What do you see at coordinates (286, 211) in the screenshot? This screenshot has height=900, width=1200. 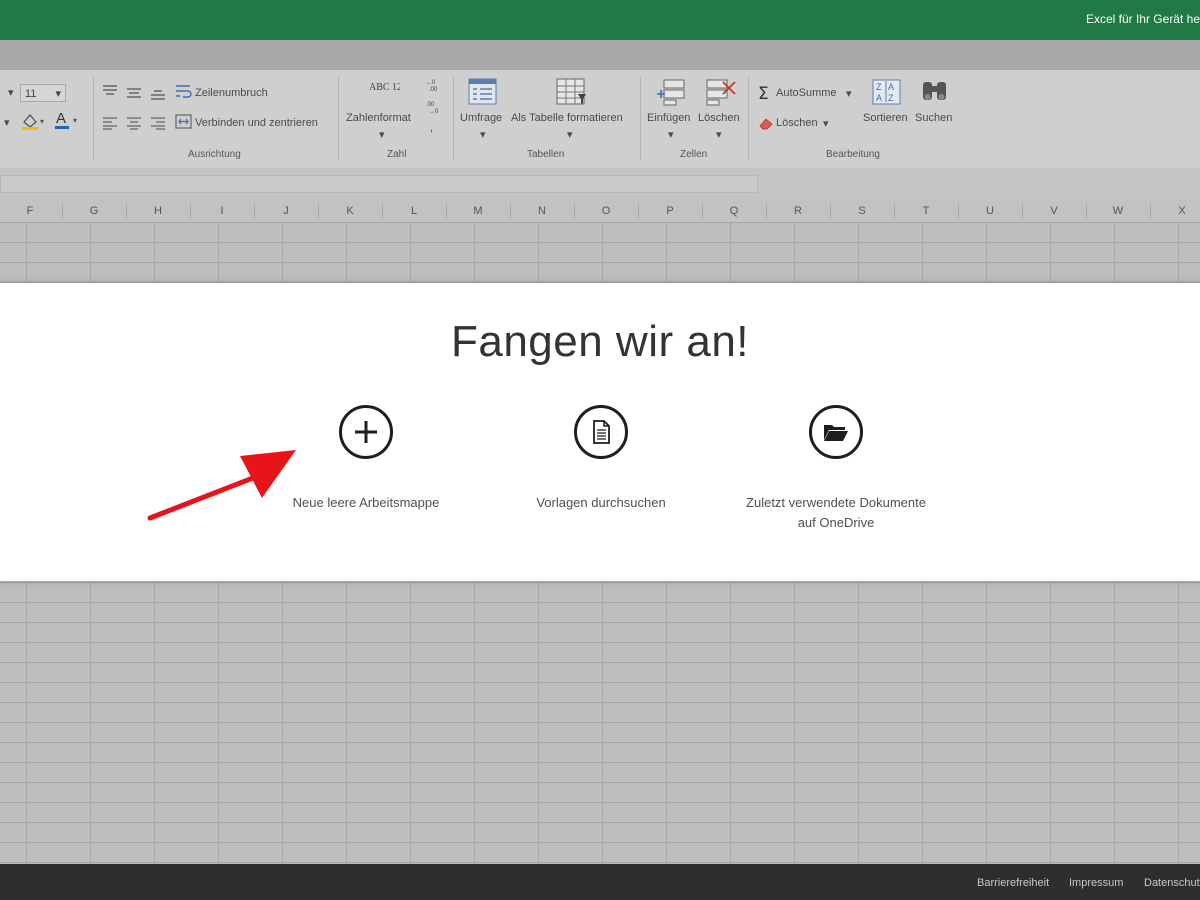 I see `column-header-j: J` at bounding box center [286, 211].